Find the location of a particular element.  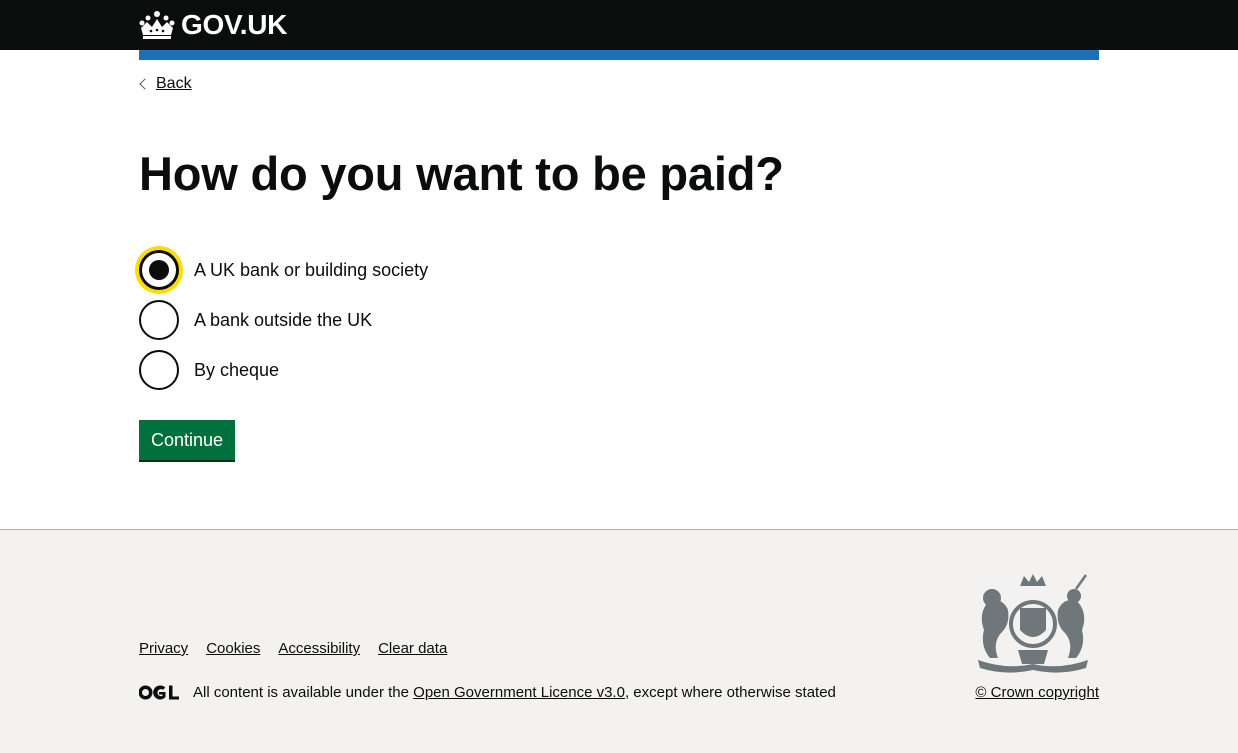

footer-links: Privacy Cookies Accessibility Clear data is located at coordinates (302, 649).